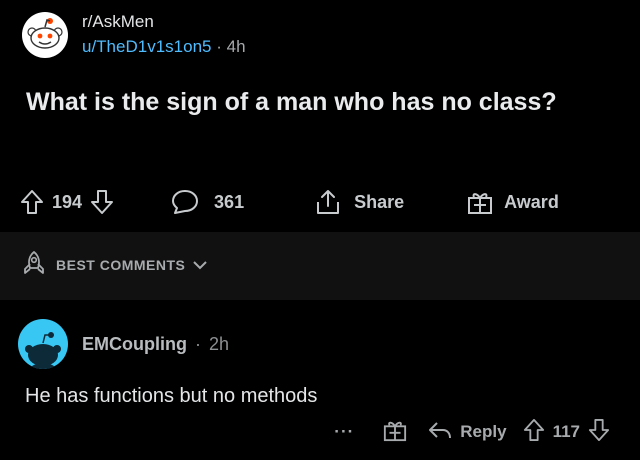  I want to click on snoo-avatar-icon, so click(45, 35).